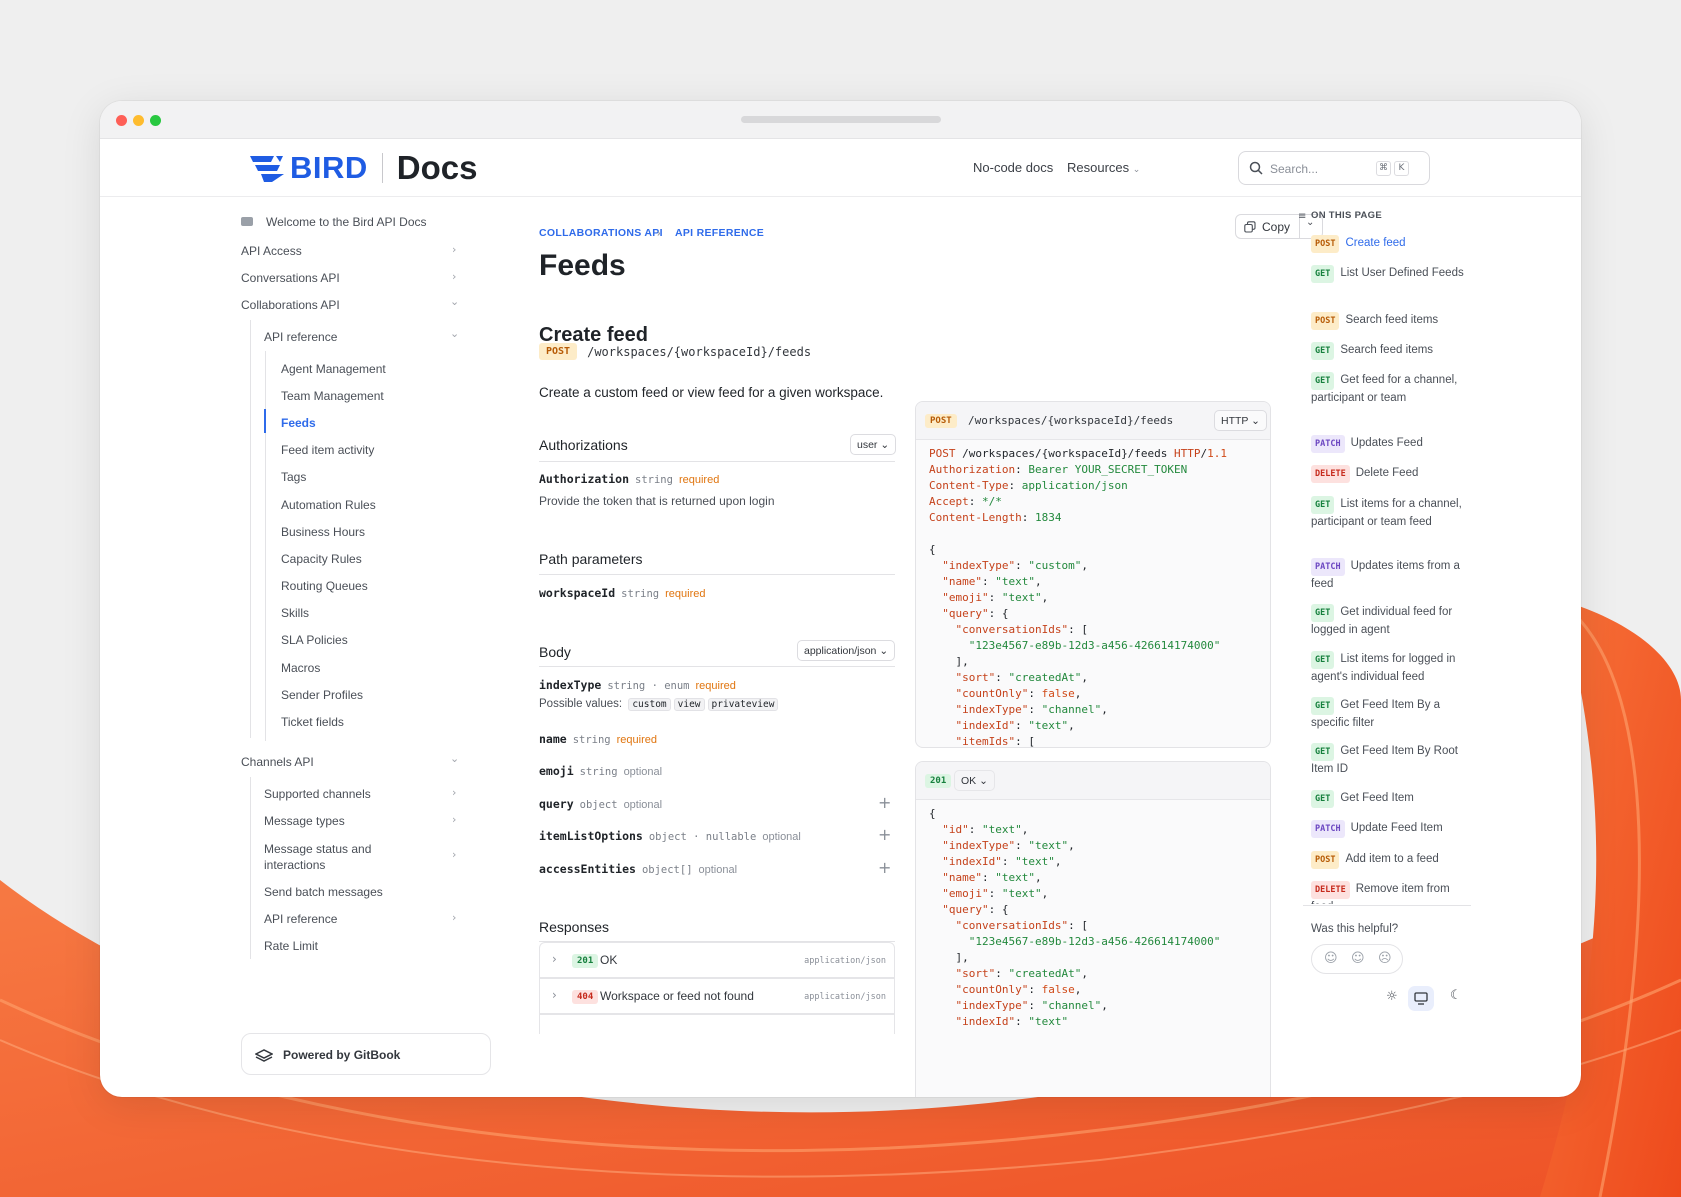 This screenshot has width=1681, height=1197. What do you see at coordinates (1390, 444) in the screenshot?
I see `toc-item: PATCH Updates Feed` at bounding box center [1390, 444].